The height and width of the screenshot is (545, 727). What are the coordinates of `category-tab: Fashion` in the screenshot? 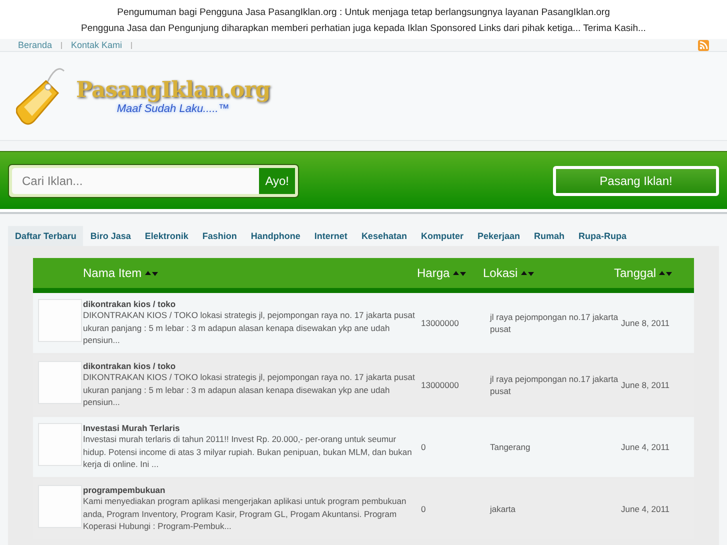 It's located at (219, 236).